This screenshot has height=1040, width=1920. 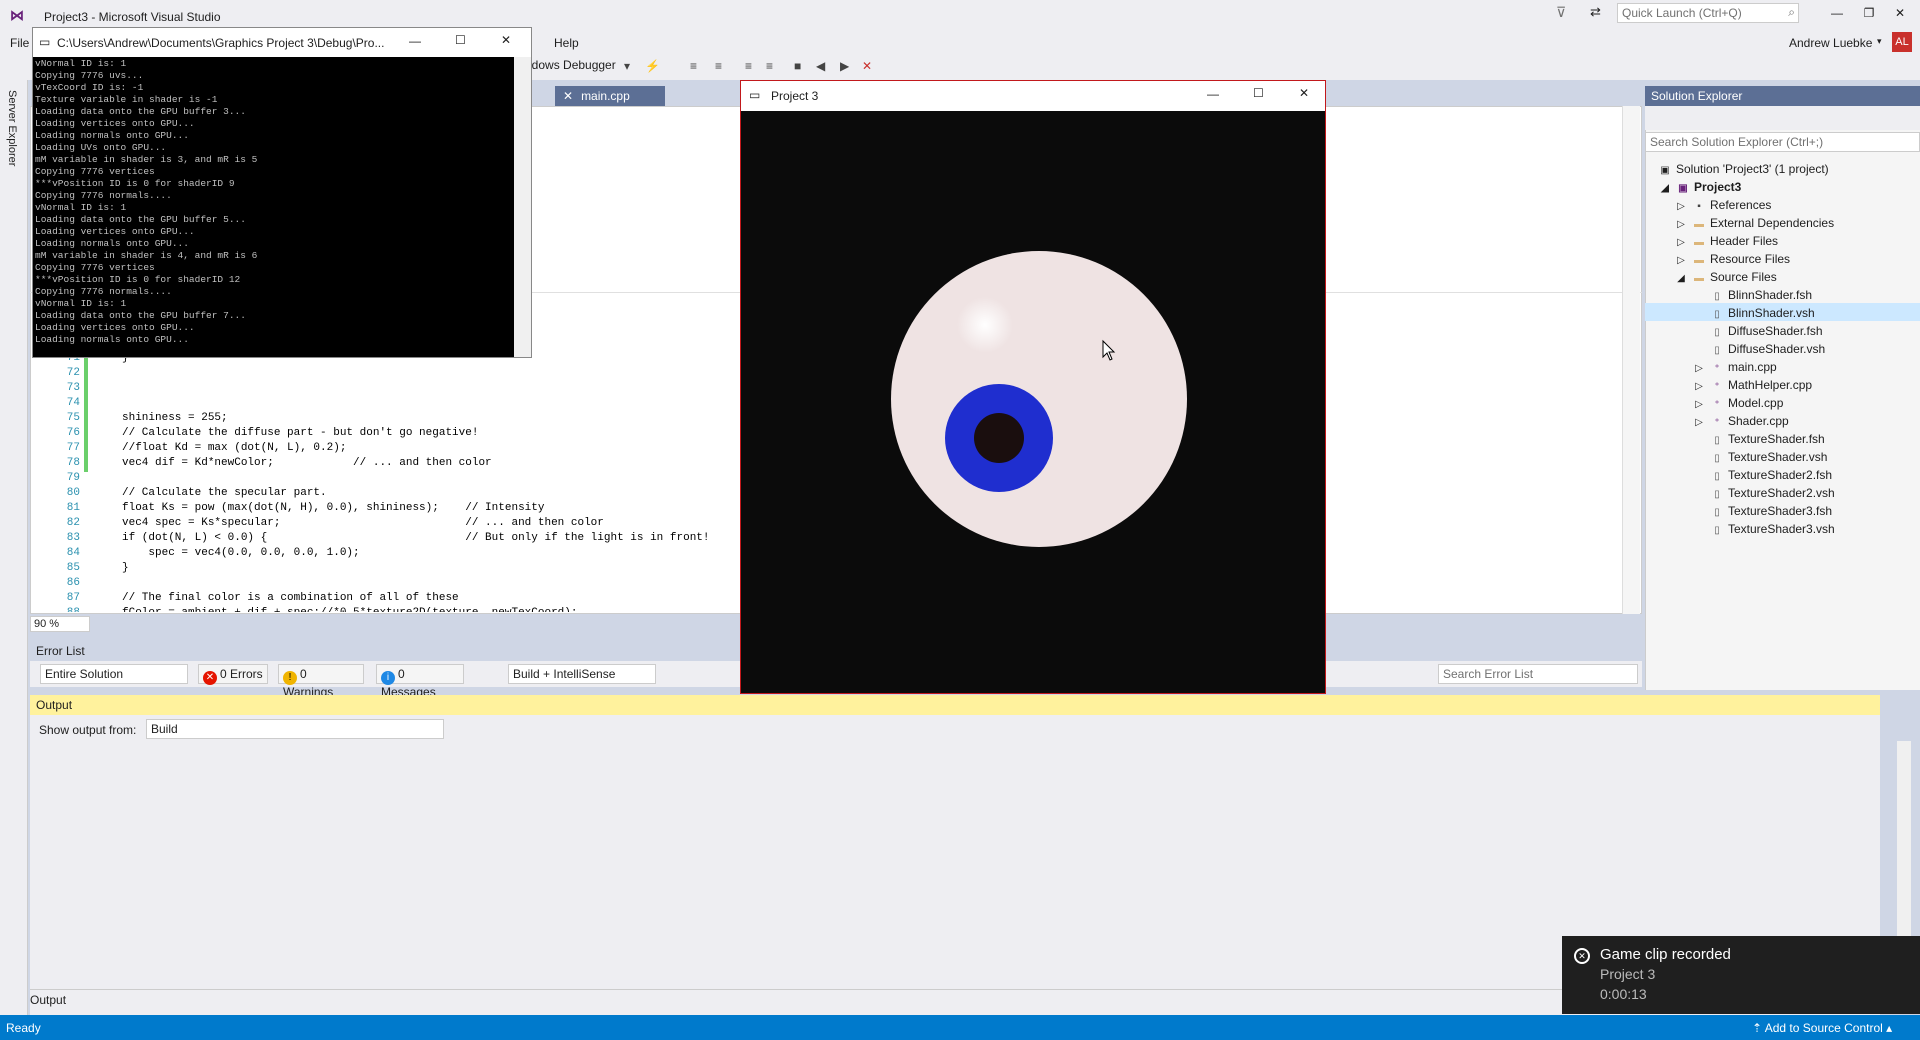 I want to click on tree-file: ▯ TextureShader3.fsh, so click(x=1762, y=511).